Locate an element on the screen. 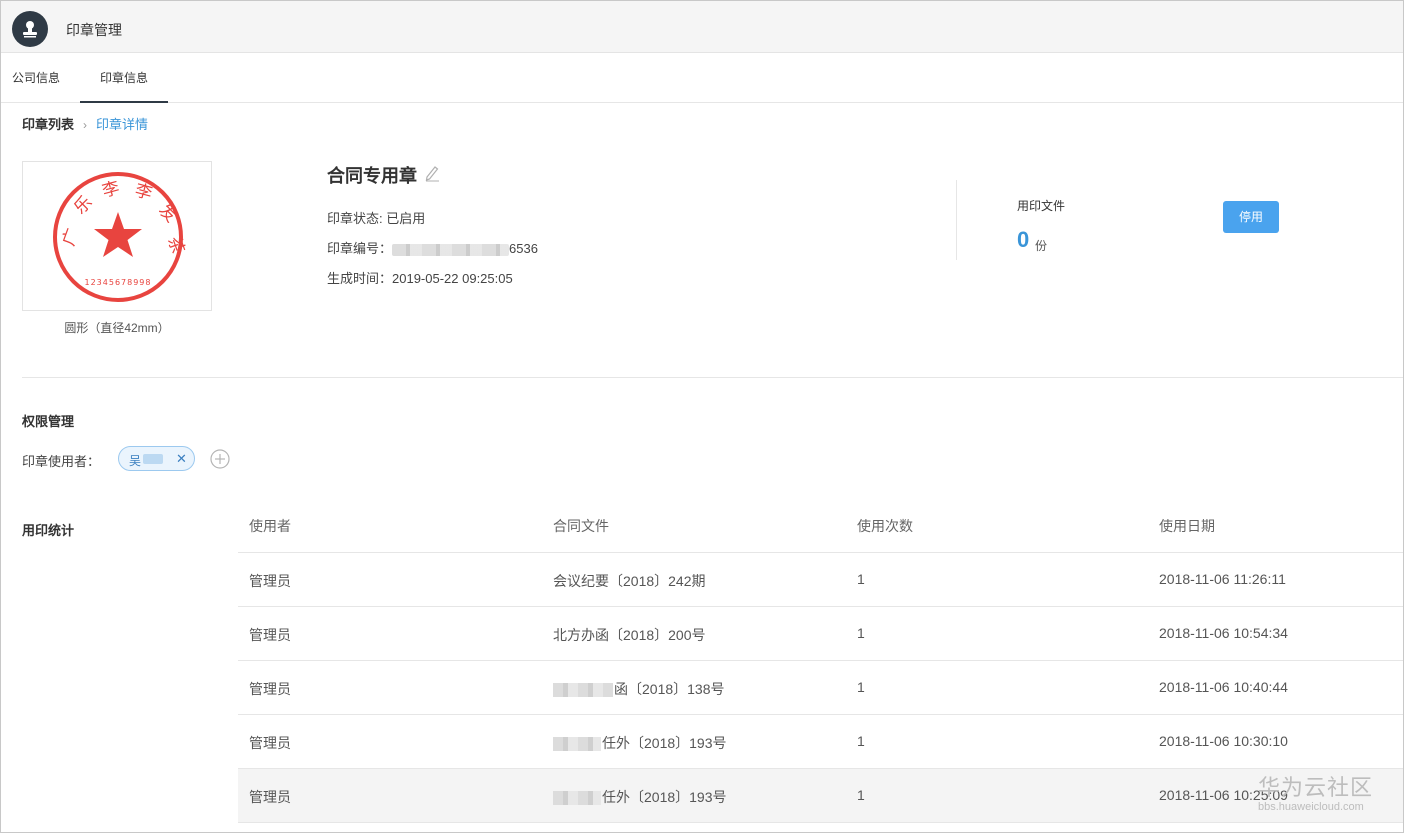  table-row: 管理员 任外〔2018〕193号 1 2018-11-06 10:25:09 is located at coordinates (820, 796).